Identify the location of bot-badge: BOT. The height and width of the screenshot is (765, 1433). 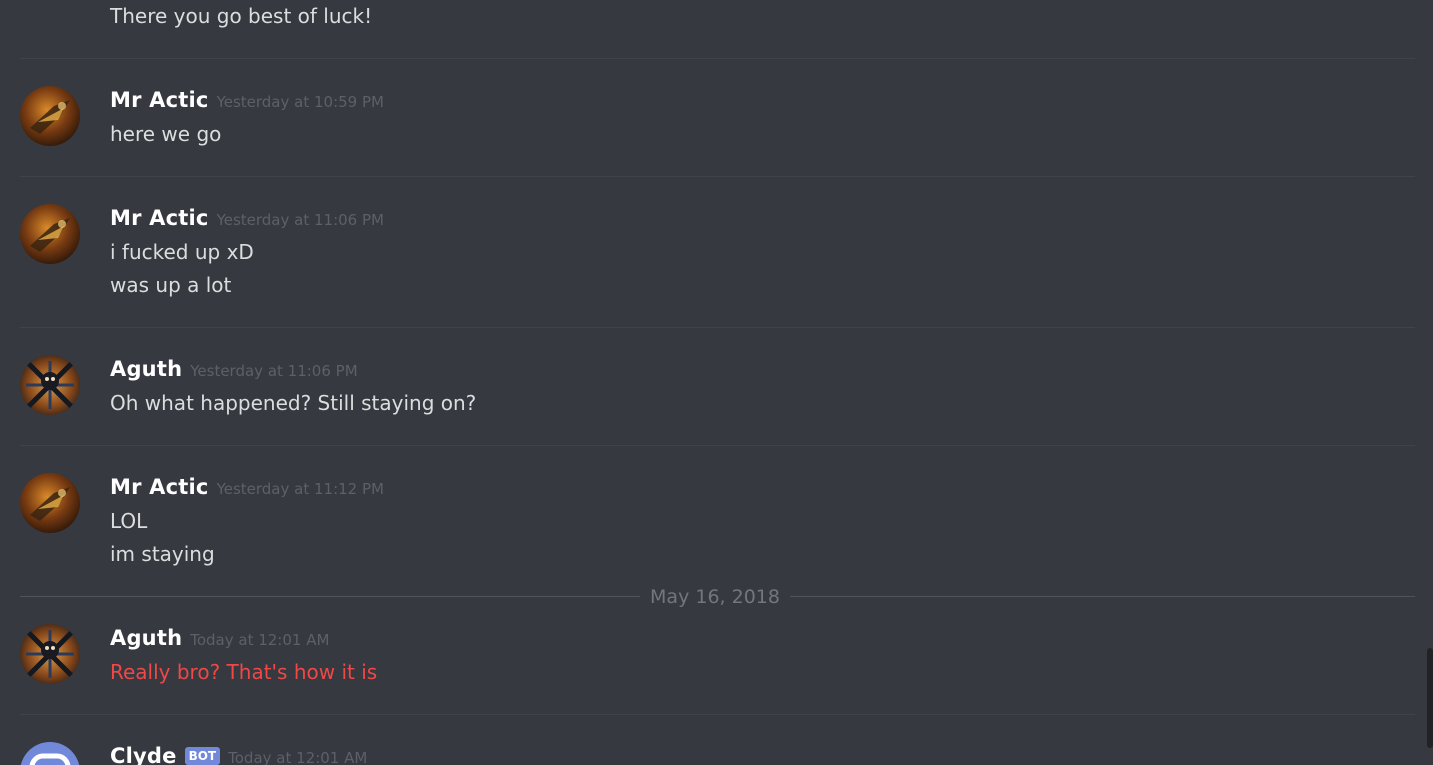
(202, 756).